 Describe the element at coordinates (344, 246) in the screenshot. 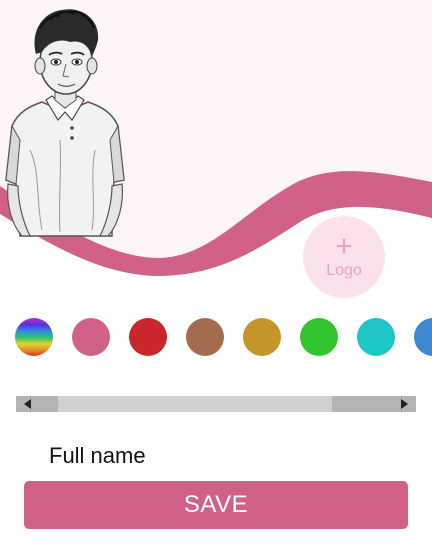

I see `plus-icon: +` at that location.